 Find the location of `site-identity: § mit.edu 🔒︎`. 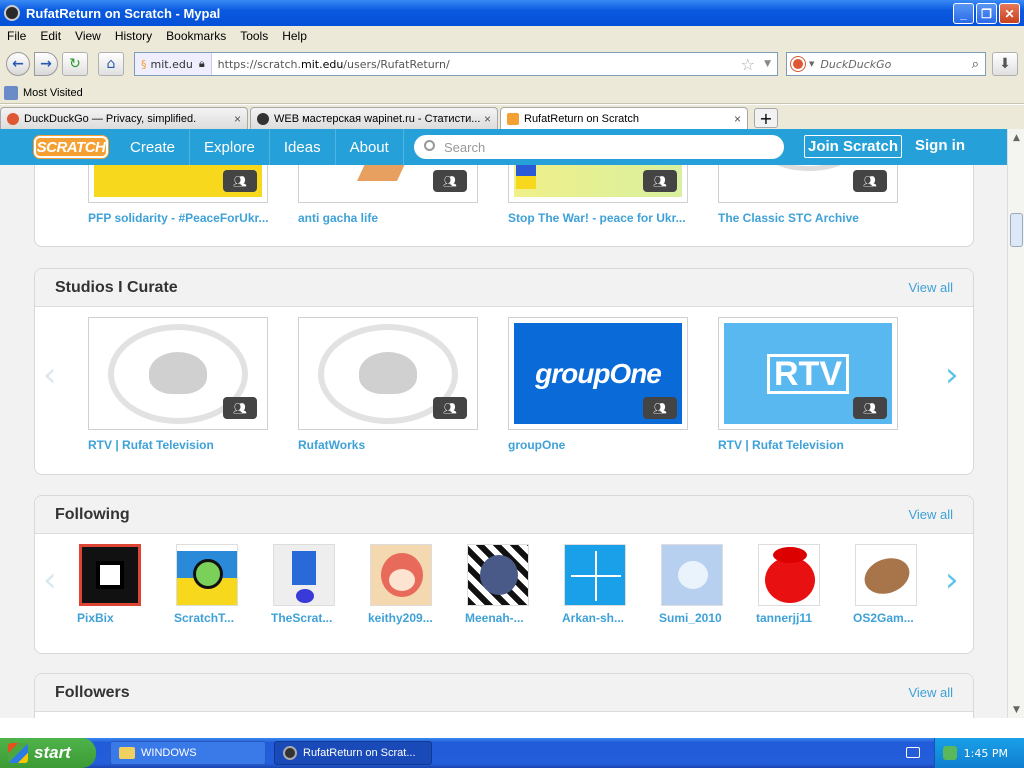

site-identity: § mit.edu 🔒︎ is located at coordinates (173, 64).